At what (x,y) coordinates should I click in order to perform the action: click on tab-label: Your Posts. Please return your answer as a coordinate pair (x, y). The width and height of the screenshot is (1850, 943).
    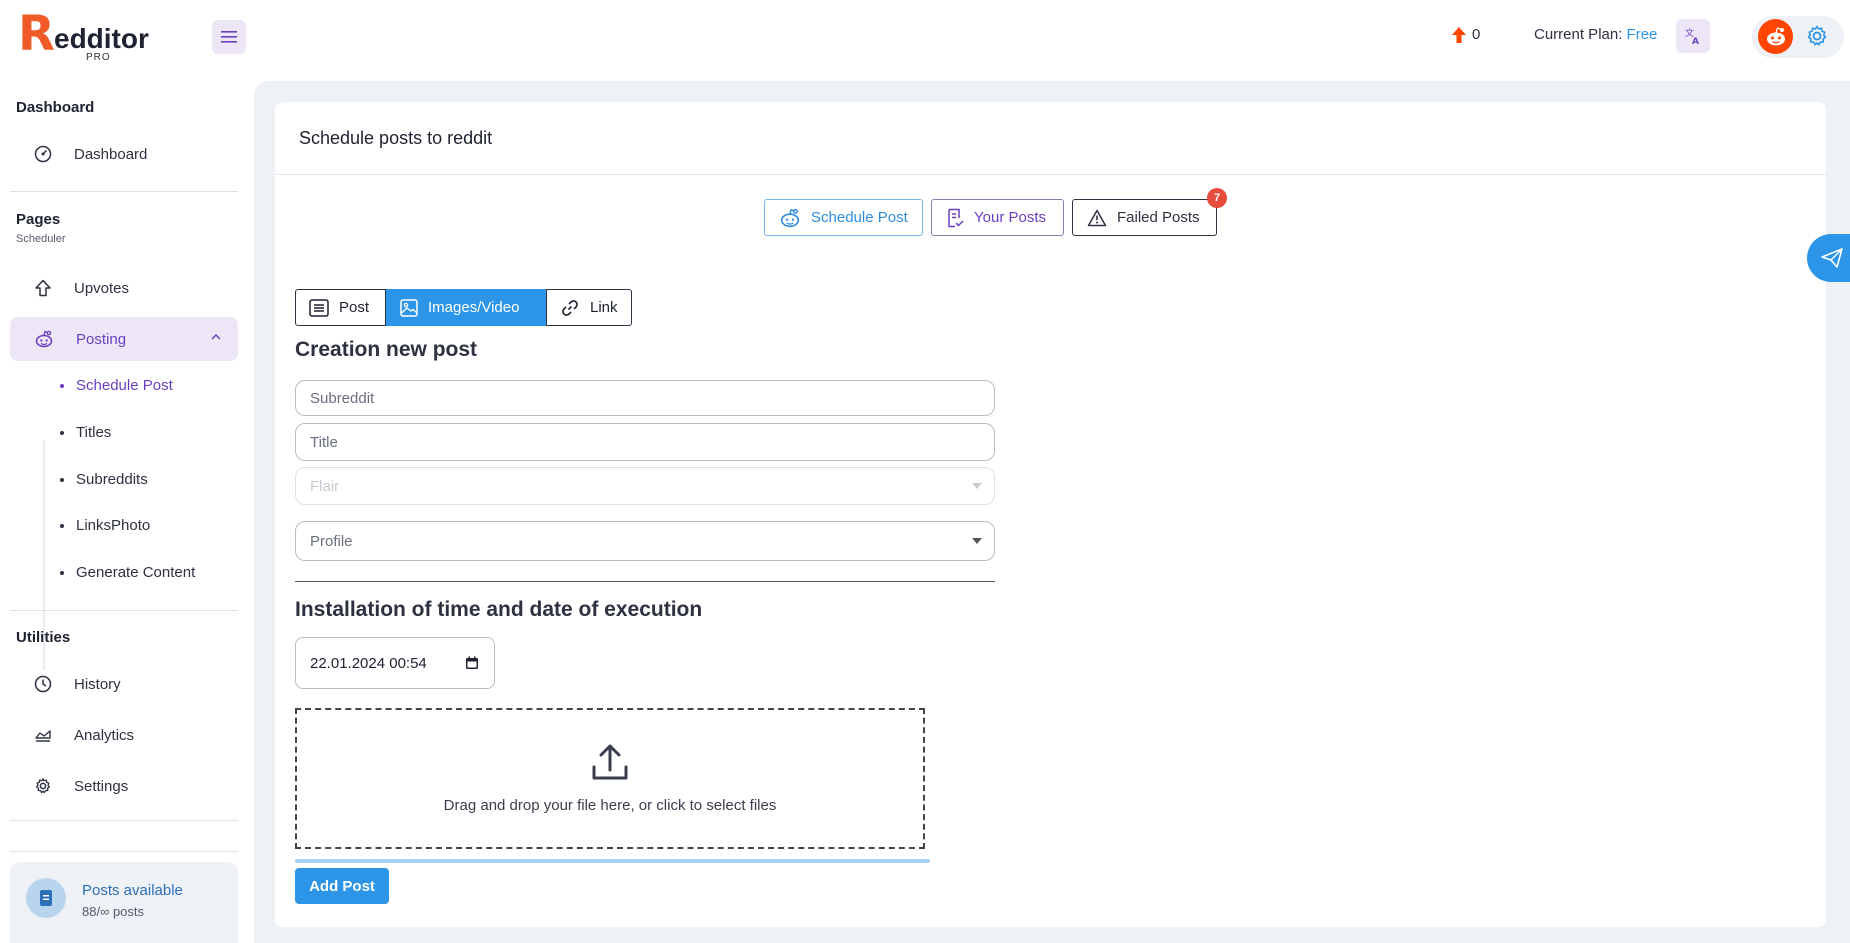
    Looking at the image, I should click on (1010, 217).